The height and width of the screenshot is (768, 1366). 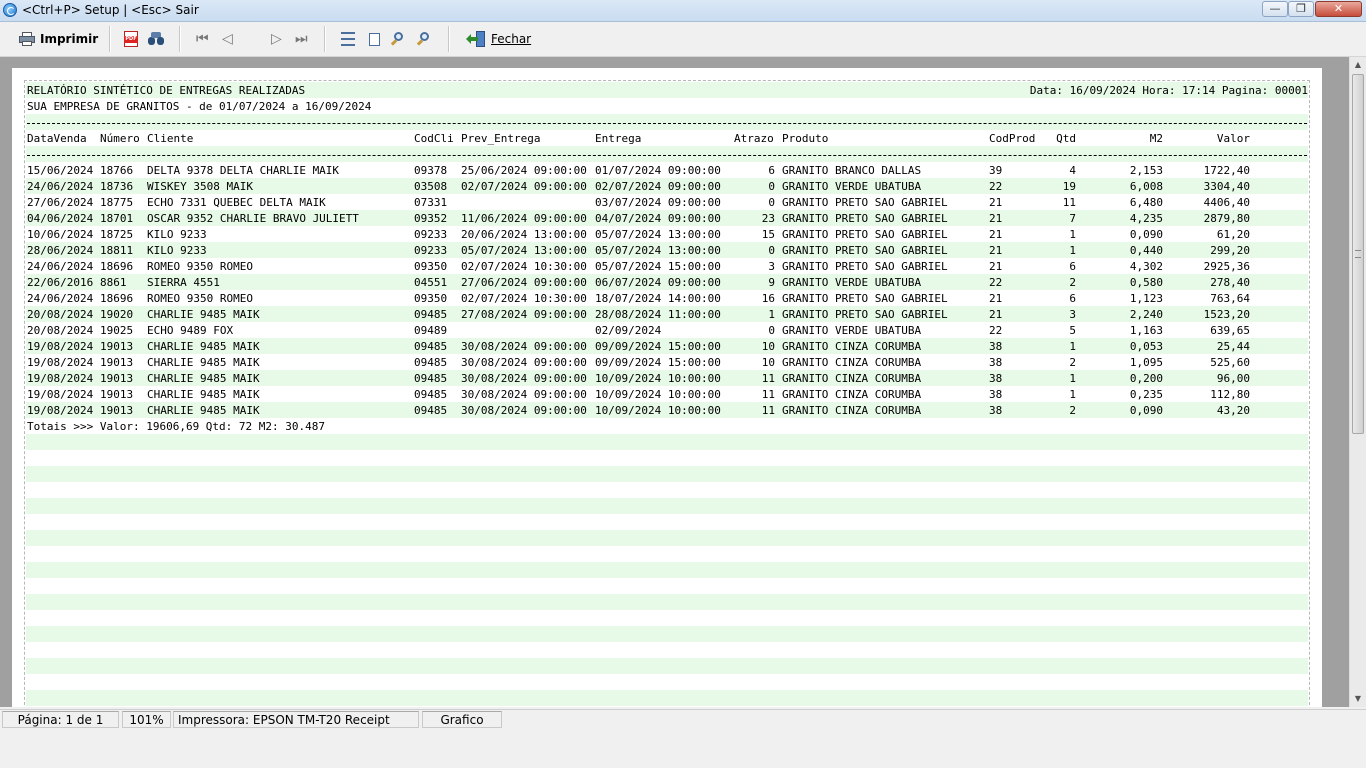 What do you see at coordinates (768, 378) in the screenshot?
I see `cell-atrazo: 11` at bounding box center [768, 378].